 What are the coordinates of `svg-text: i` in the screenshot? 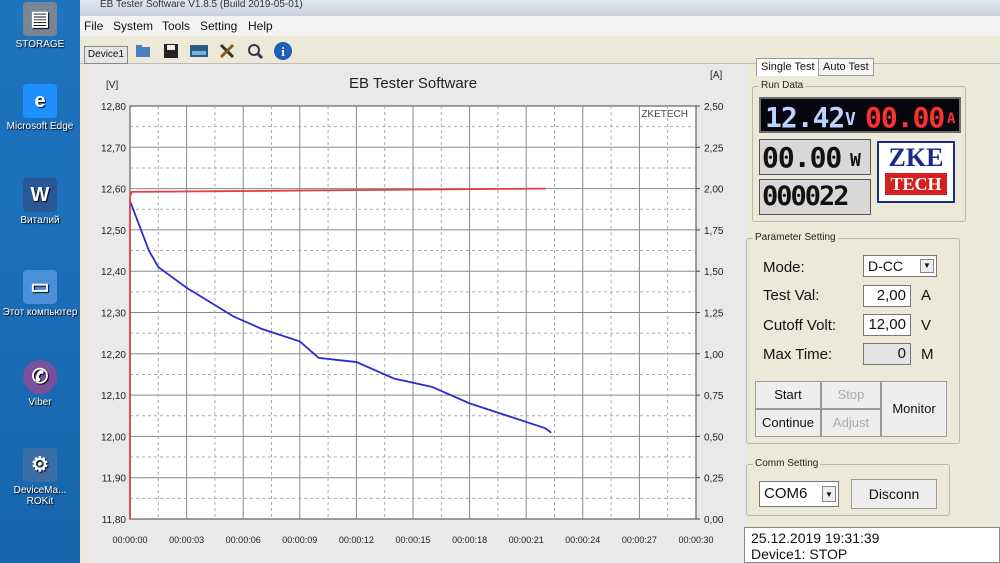 It's located at (283, 51).